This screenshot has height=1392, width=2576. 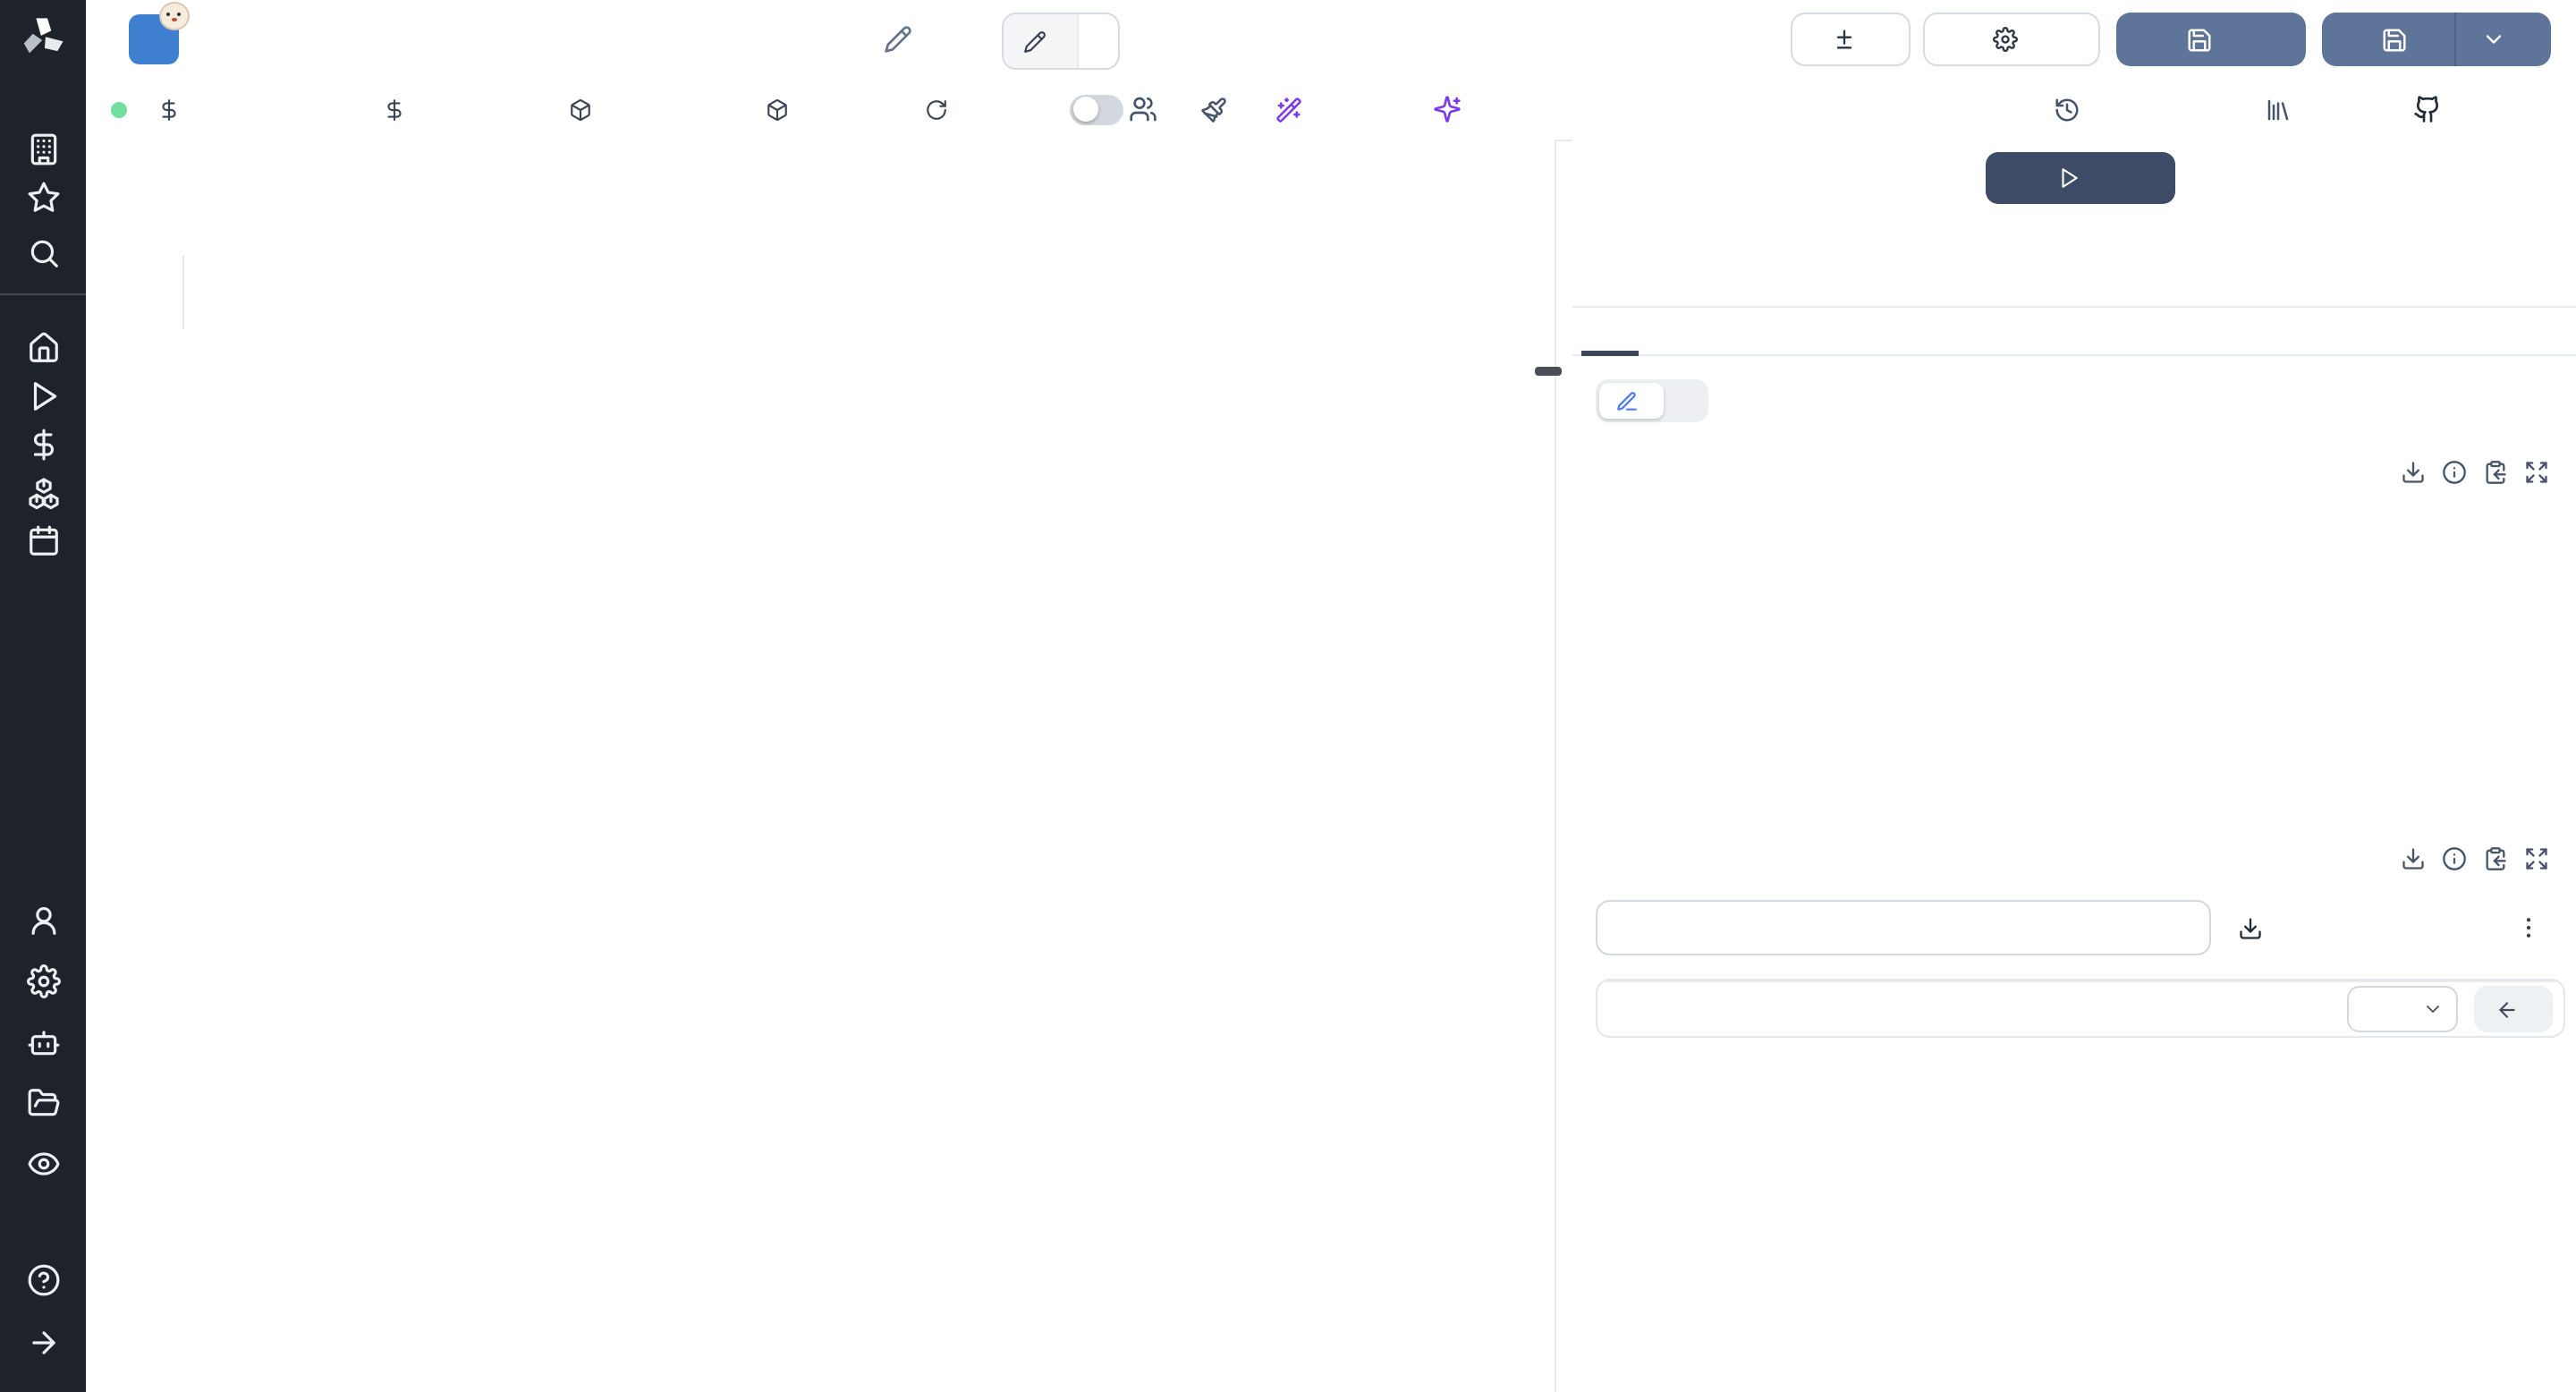 I want to click on table-footer, so click(x=2080, y=1008).